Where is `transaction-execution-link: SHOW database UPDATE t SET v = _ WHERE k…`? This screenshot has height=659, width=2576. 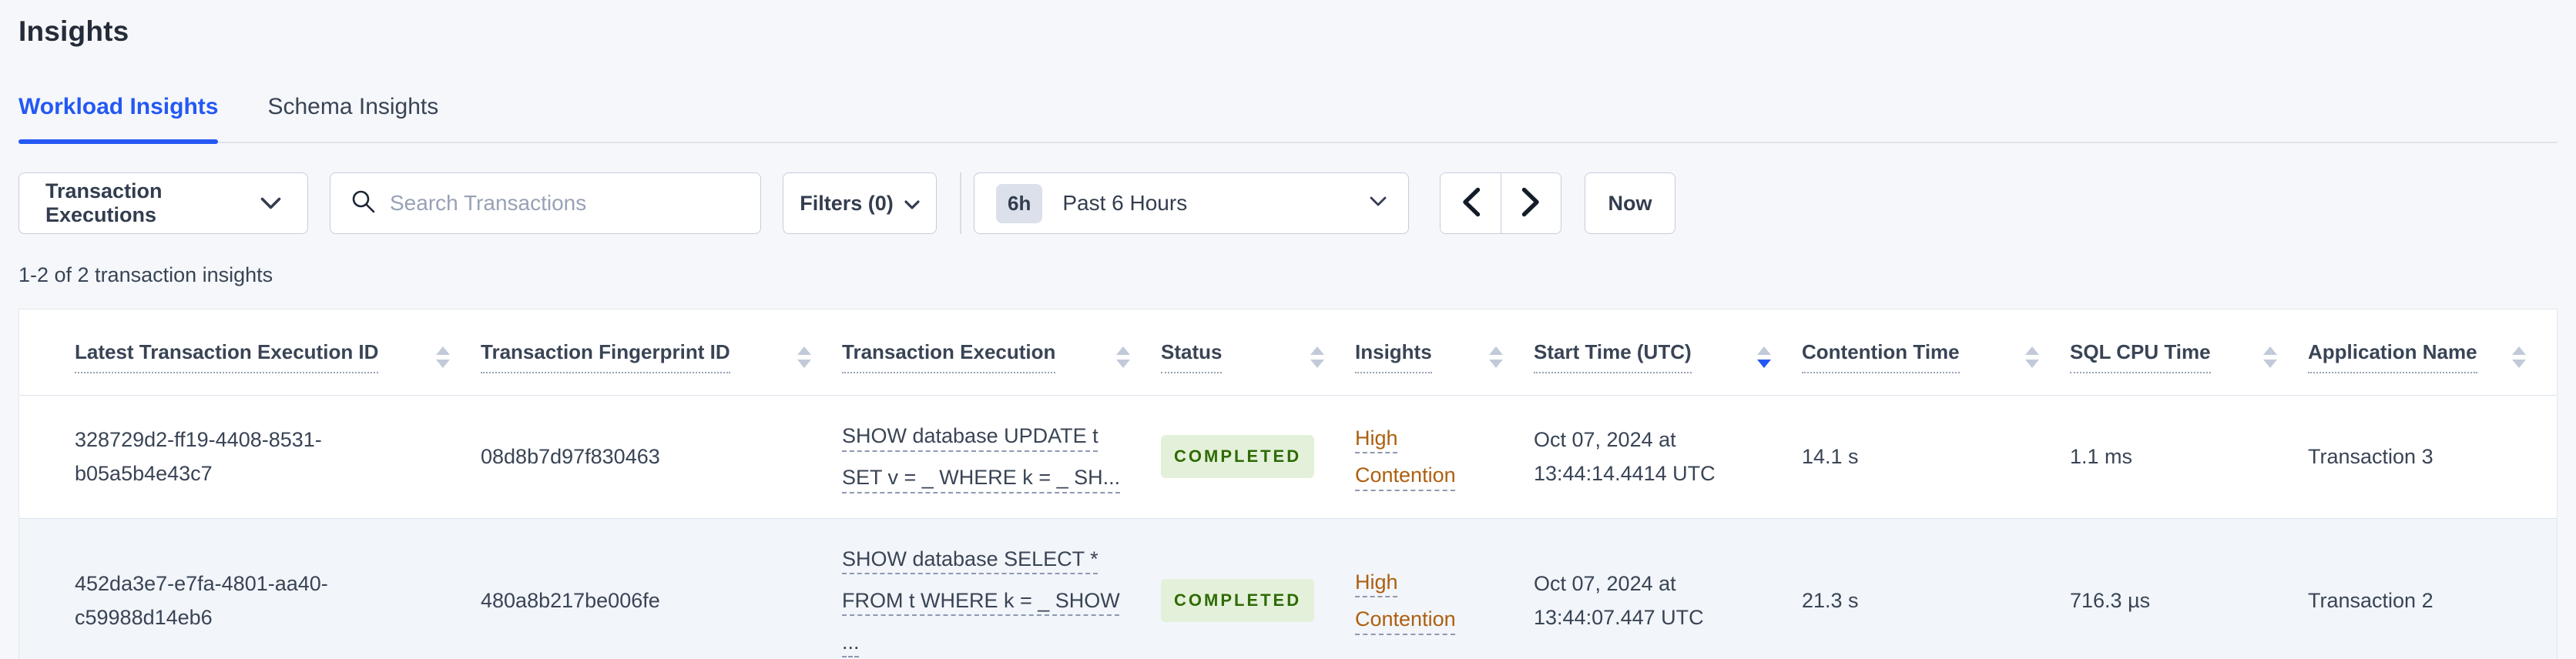 transaction-execution-link: SHOW database UPDATE t SET v = _ WHERE k… is located at coordinates (986, 457).